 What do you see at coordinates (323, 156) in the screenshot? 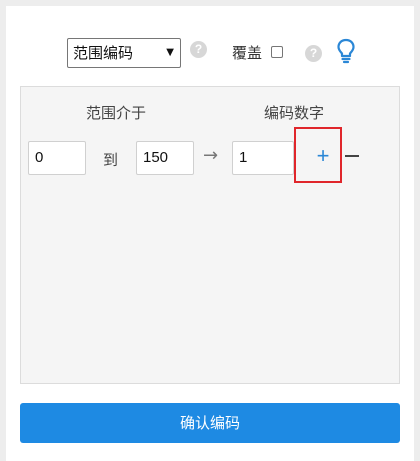
I see `plus-icon: +` at bounding box center [323, 156].